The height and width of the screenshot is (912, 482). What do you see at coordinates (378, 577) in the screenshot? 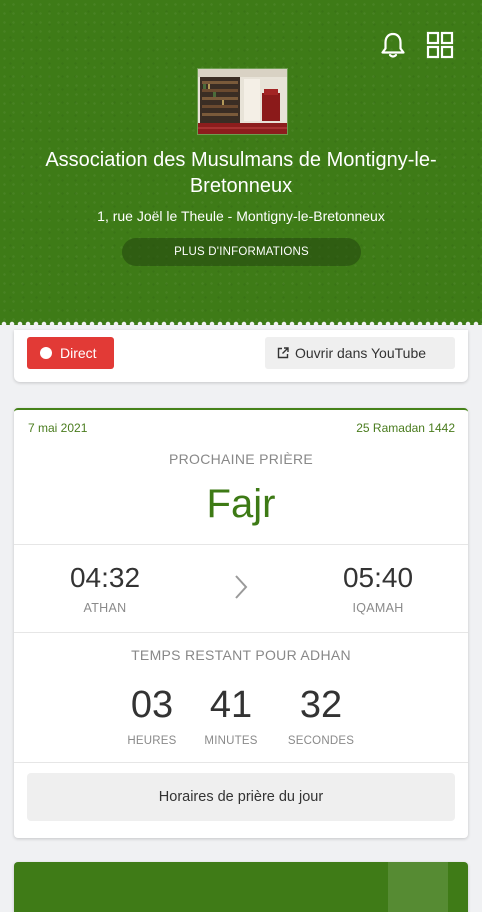
I see `iqamah-time: 05:40` at bounding box center [378, 577].